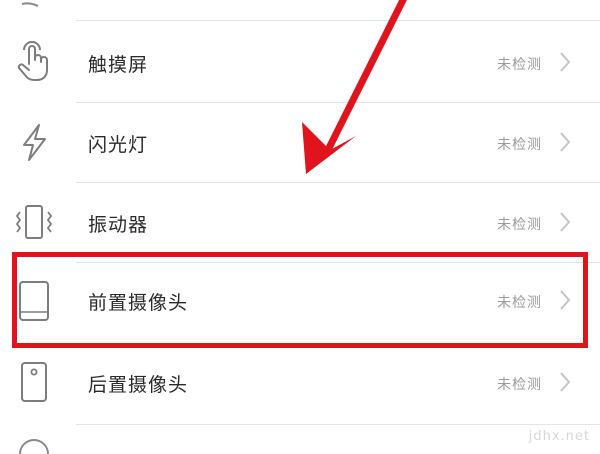  What do you see at coordinates (34, 222) in the screenshot?
I see `vibration-phone-icon` at bounding box center [34, 222].